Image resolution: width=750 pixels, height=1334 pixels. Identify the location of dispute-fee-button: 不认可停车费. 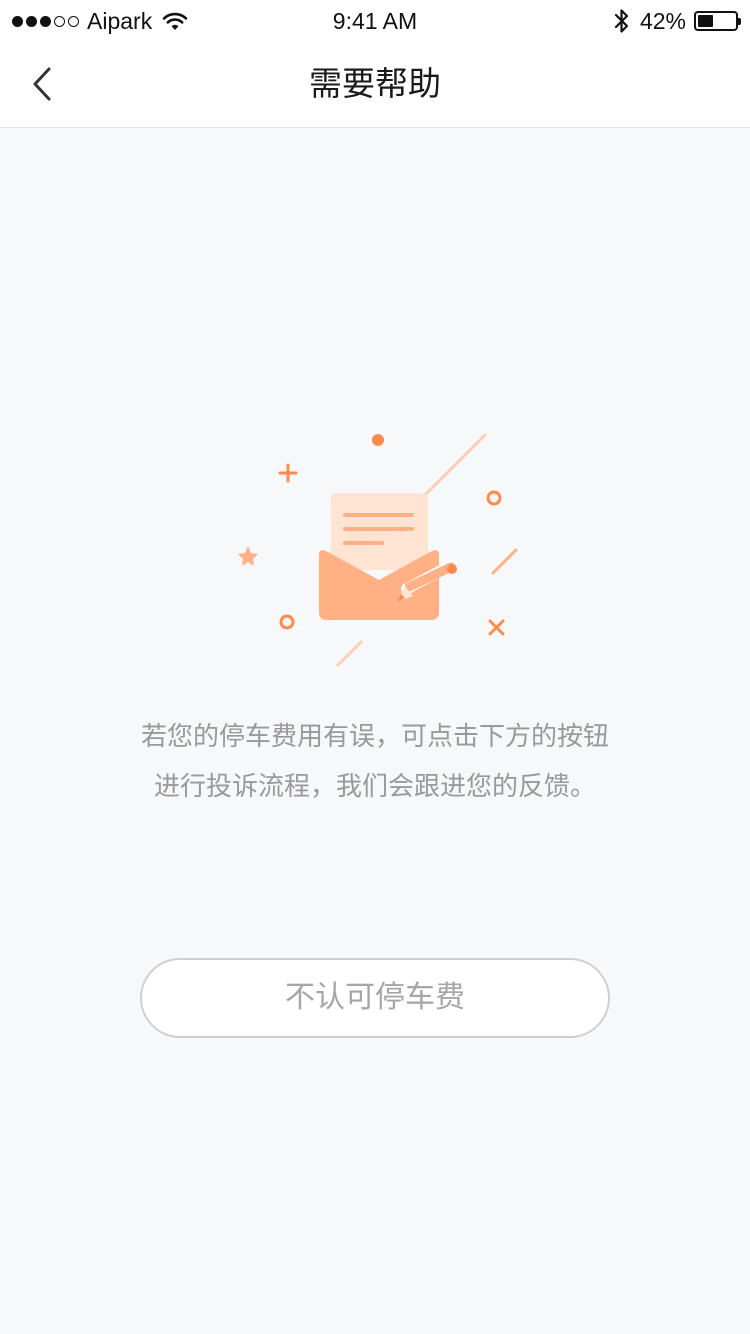
(375, 998).